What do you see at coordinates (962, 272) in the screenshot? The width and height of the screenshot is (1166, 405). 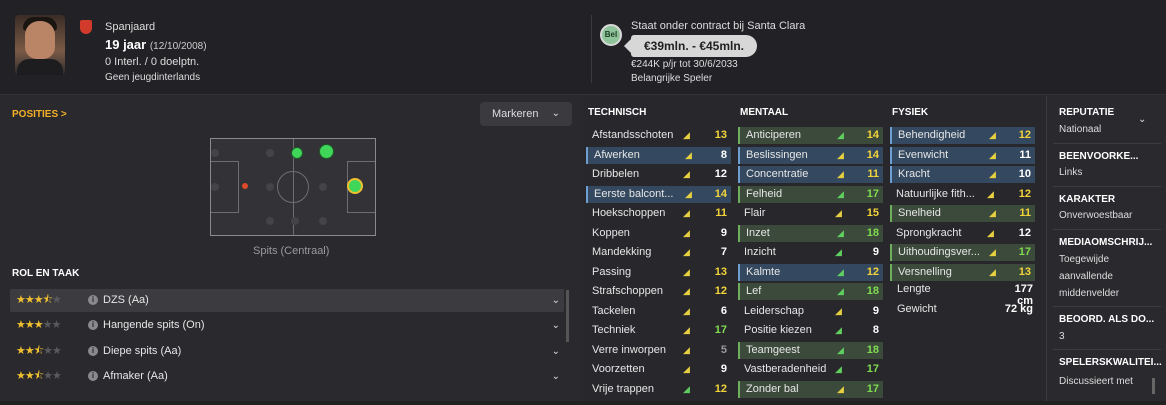 I see `physical-attribute-row: Versnelling ◢ 13` at bounding box center [962, 272].